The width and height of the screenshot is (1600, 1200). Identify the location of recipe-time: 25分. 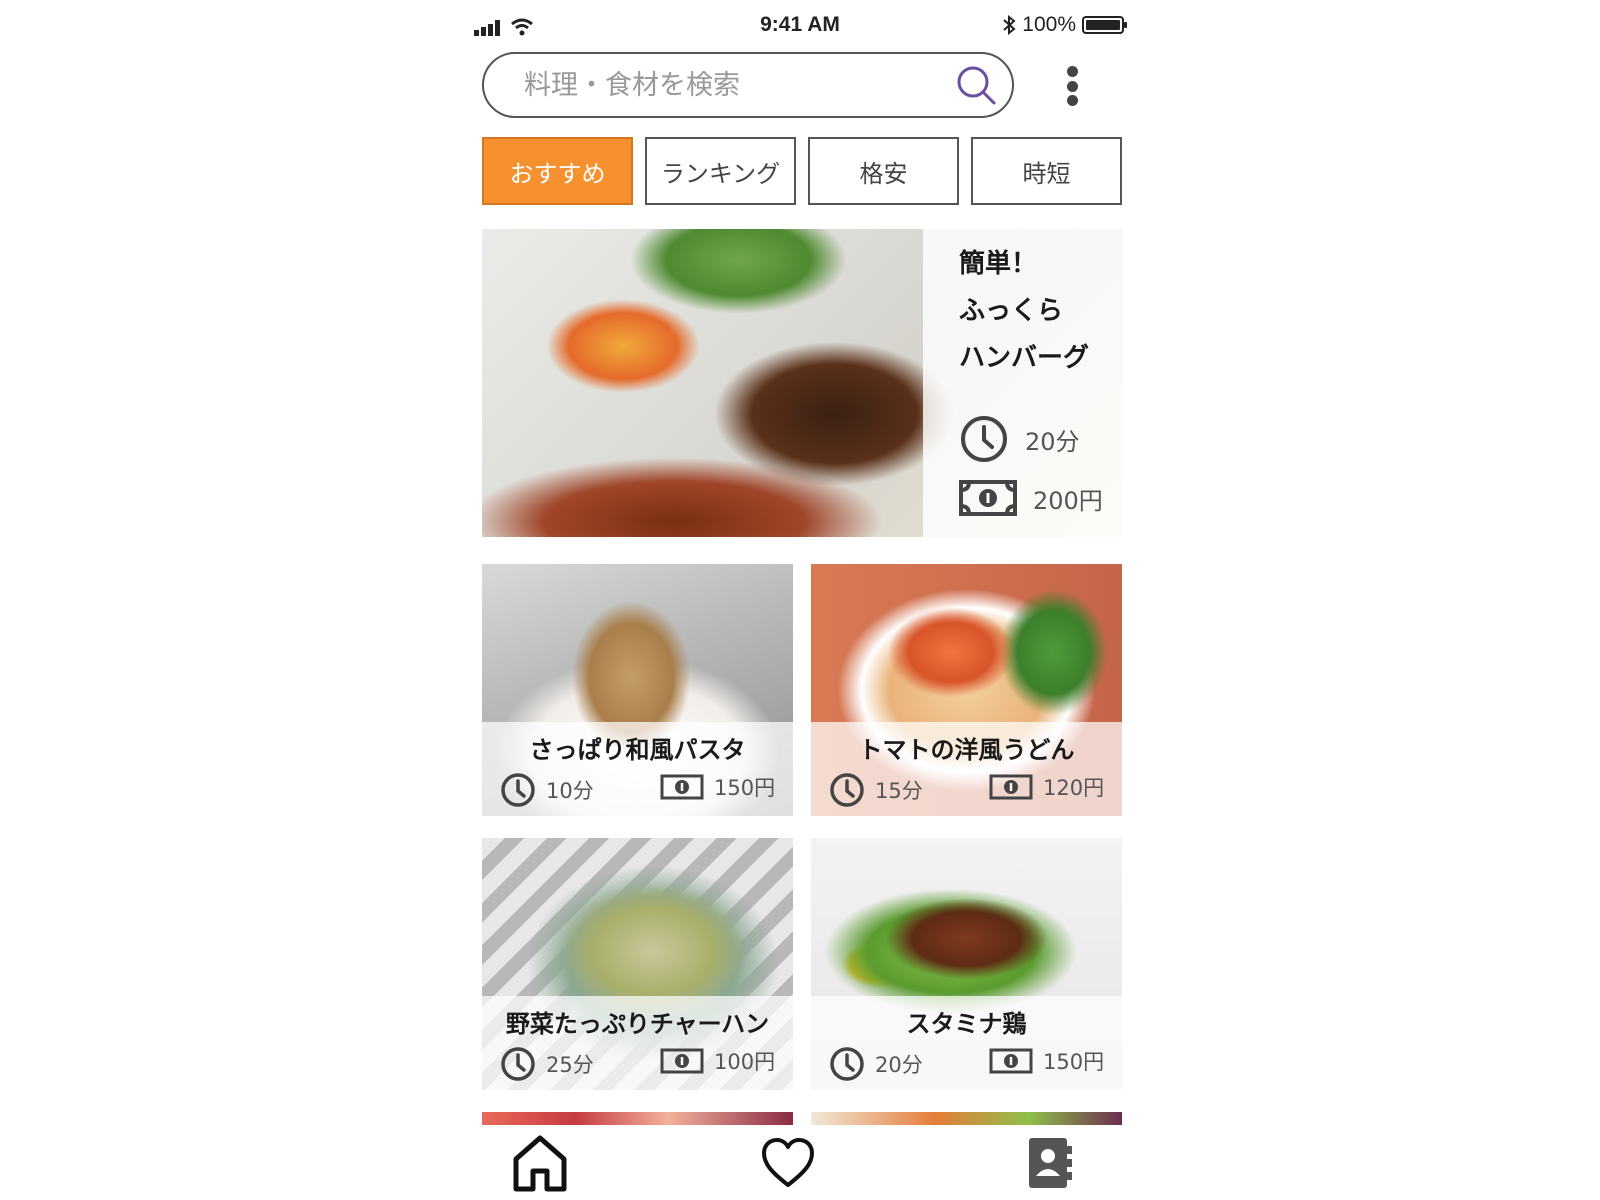
(547, 1064).